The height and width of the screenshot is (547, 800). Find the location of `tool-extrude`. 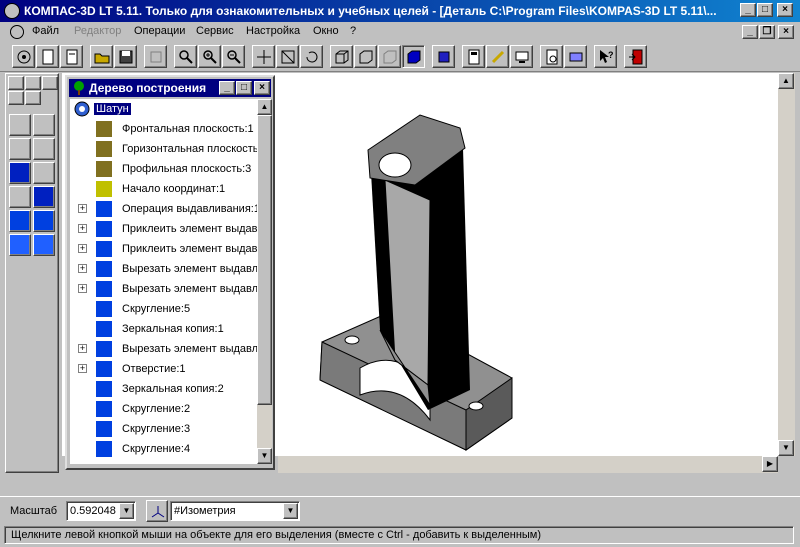

tool-extrude is located at coordinates (20, 173).